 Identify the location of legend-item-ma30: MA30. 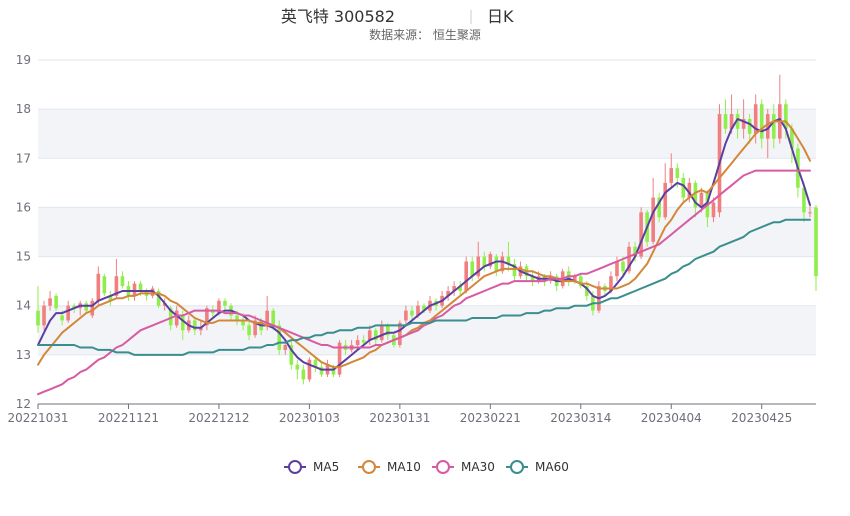
(463, 467).